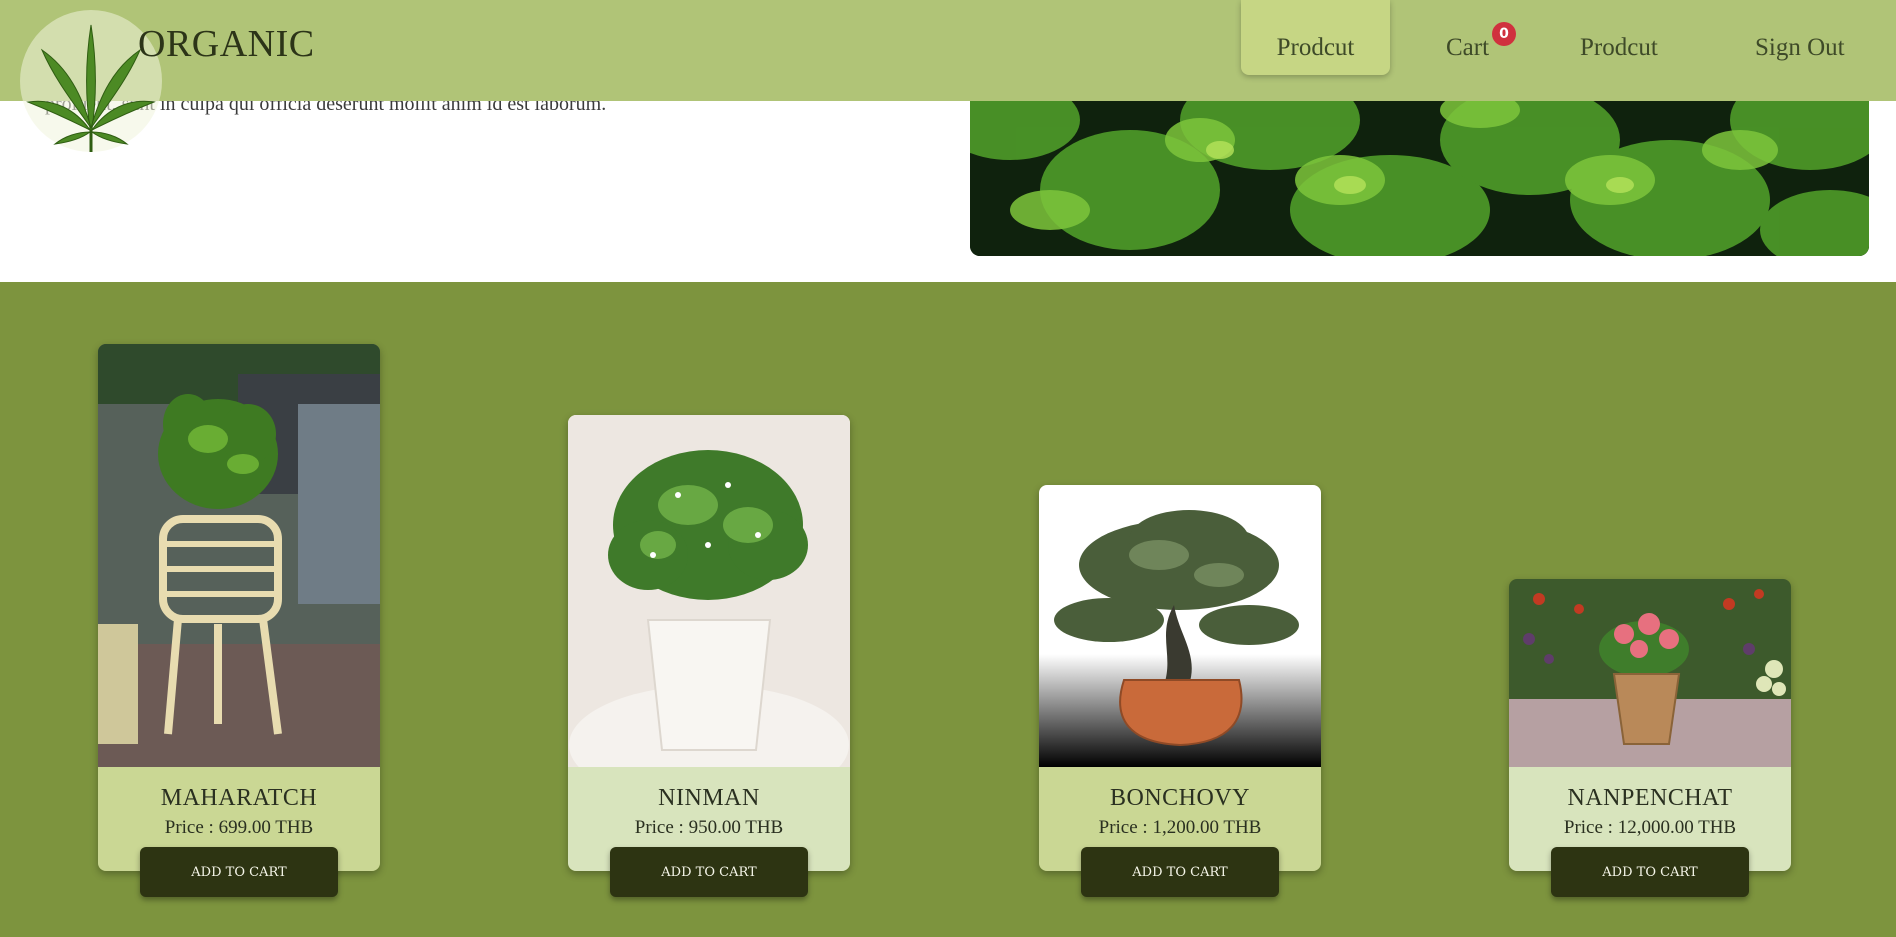  Describe the element at coordinates (1179, 798) in the screenshot. I see `product-name: BONCHOVY` at that location.